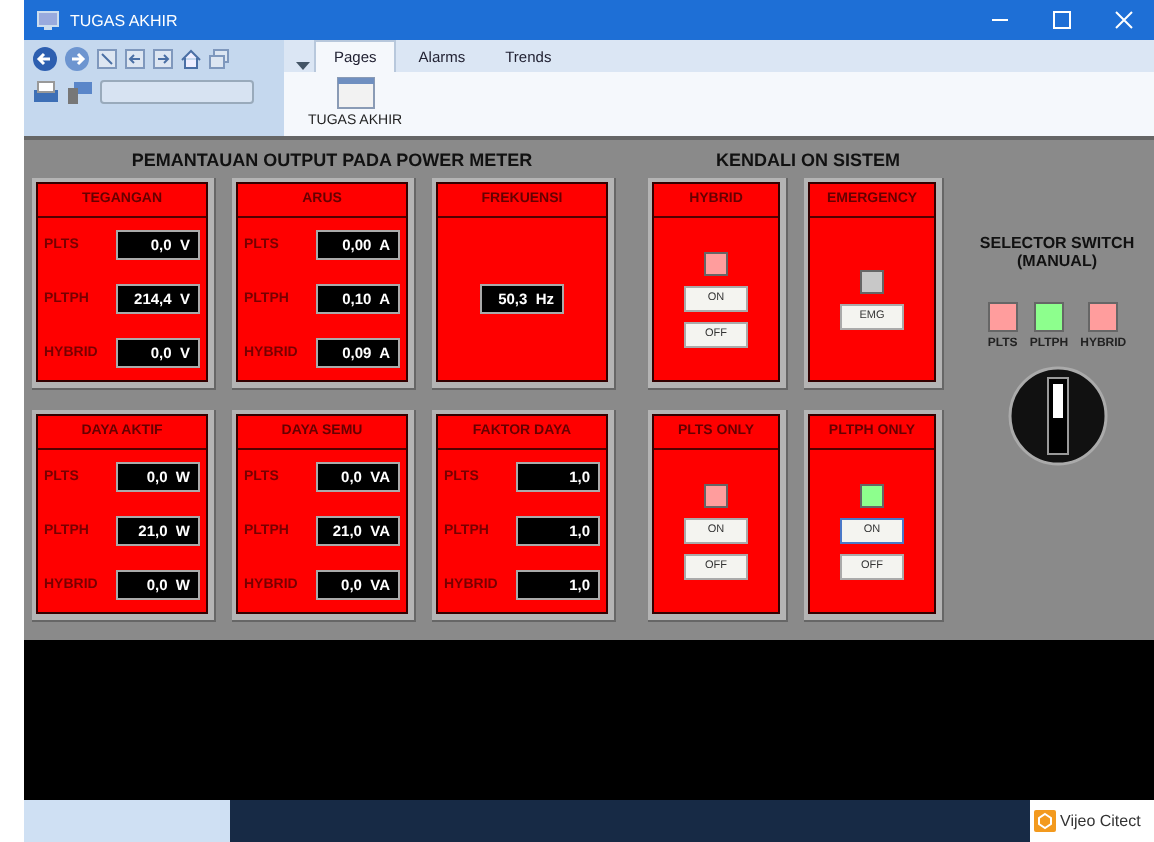 Image resolution: width=1154 pixels, height=842 pixels. I want to click on location-field, so click(177, 92).